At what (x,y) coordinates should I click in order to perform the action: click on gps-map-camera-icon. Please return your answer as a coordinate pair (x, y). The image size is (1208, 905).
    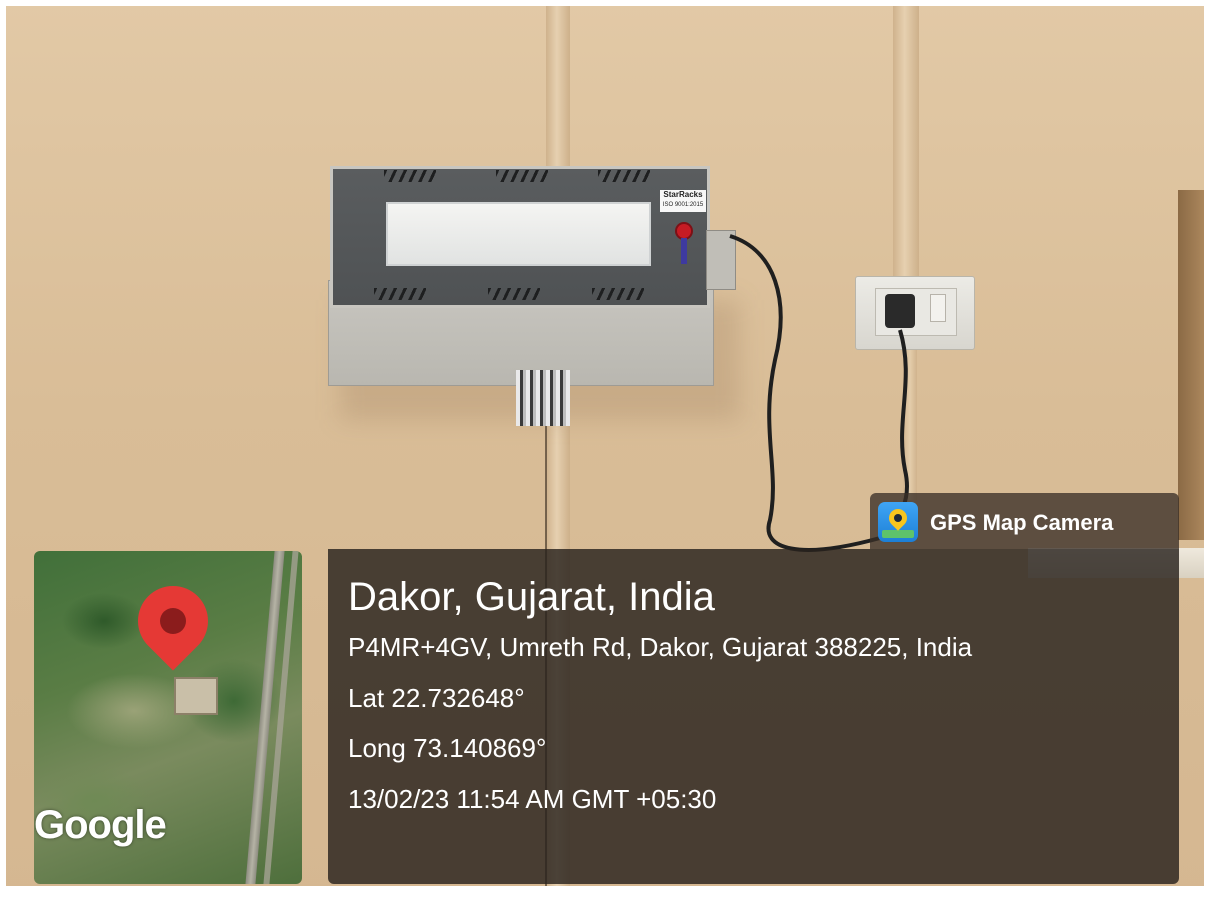
    Looking at the image, I should click on (898, 522).